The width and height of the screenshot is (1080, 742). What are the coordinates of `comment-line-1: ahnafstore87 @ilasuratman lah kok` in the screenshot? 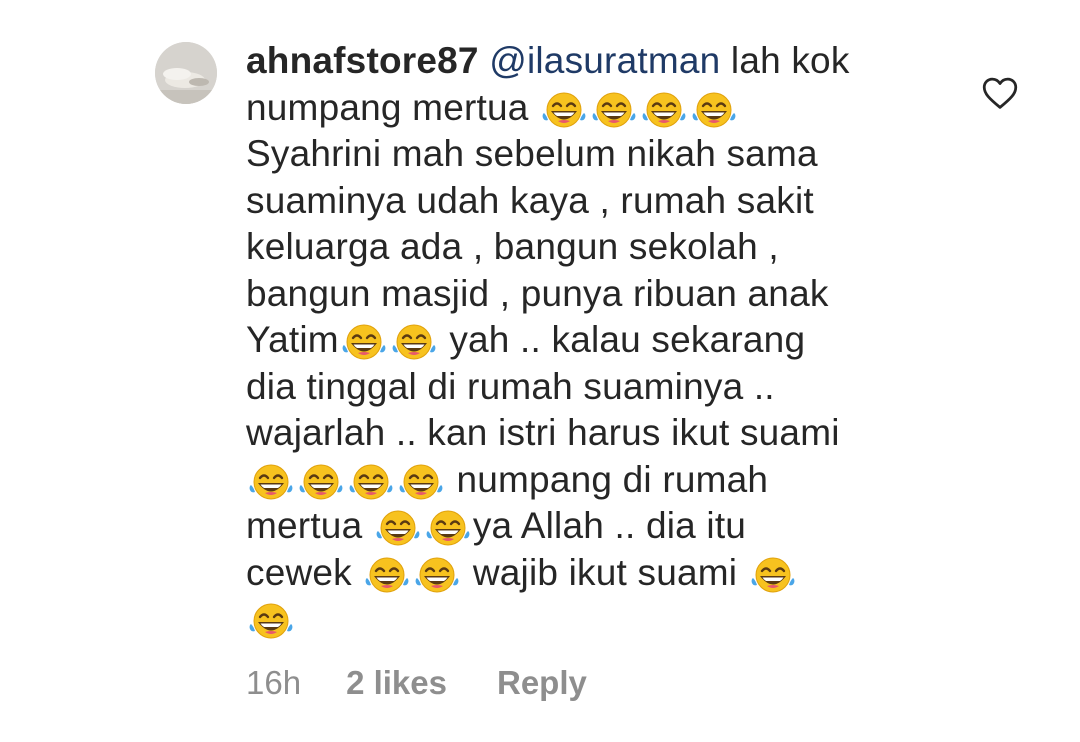 It's located at (591, 61).